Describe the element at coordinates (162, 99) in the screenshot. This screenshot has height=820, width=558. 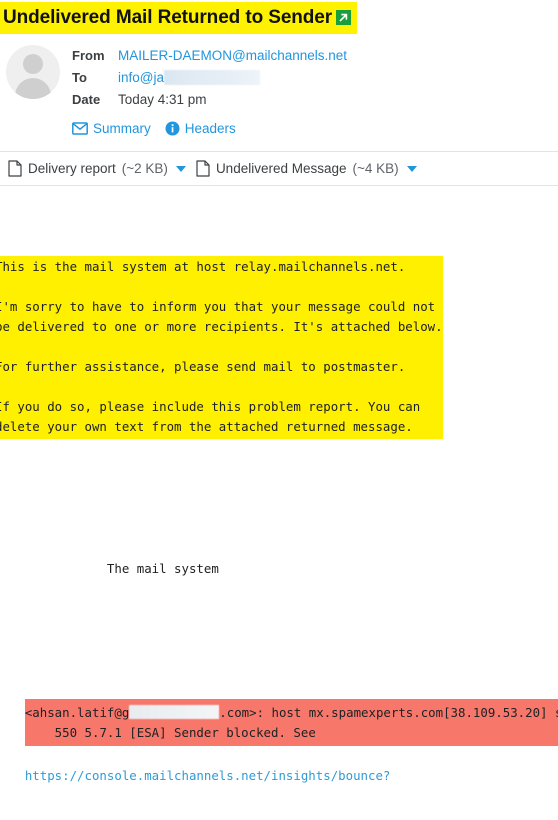
I see `header-value-date: Today 4:31 pm` at that location.